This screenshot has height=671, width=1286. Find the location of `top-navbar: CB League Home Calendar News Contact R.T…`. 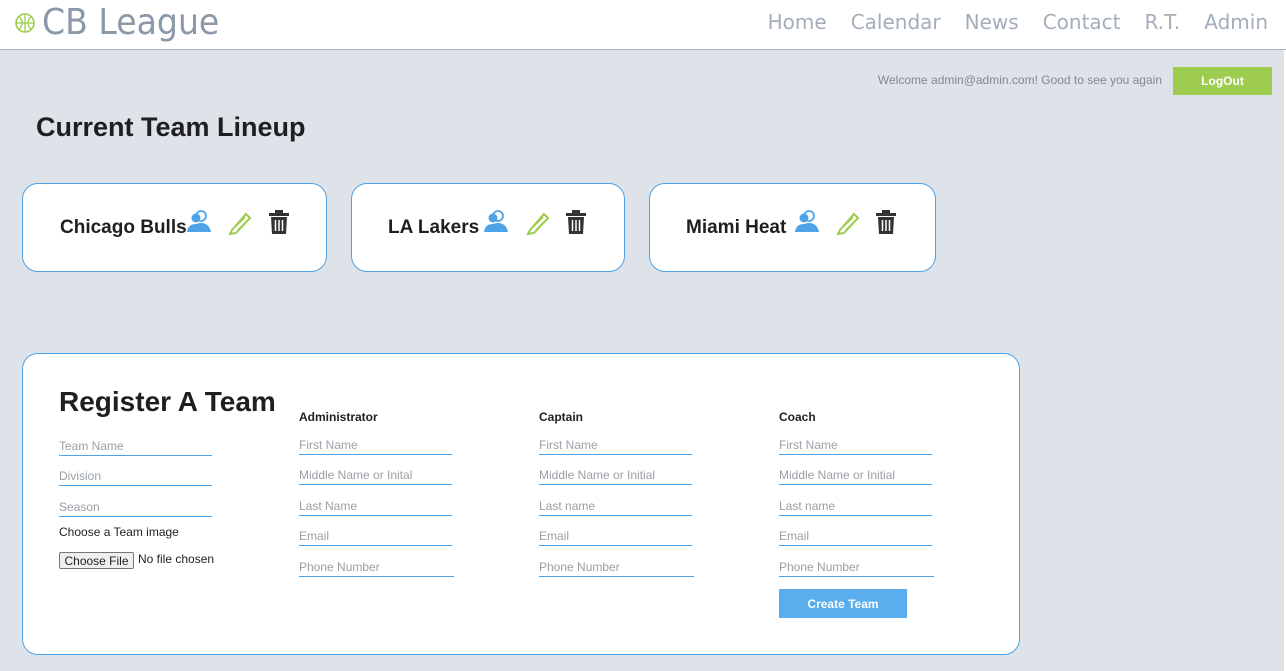

top-navbar: CB League Home Calendar News Contact R.T… is located at coordinates (643, 25).